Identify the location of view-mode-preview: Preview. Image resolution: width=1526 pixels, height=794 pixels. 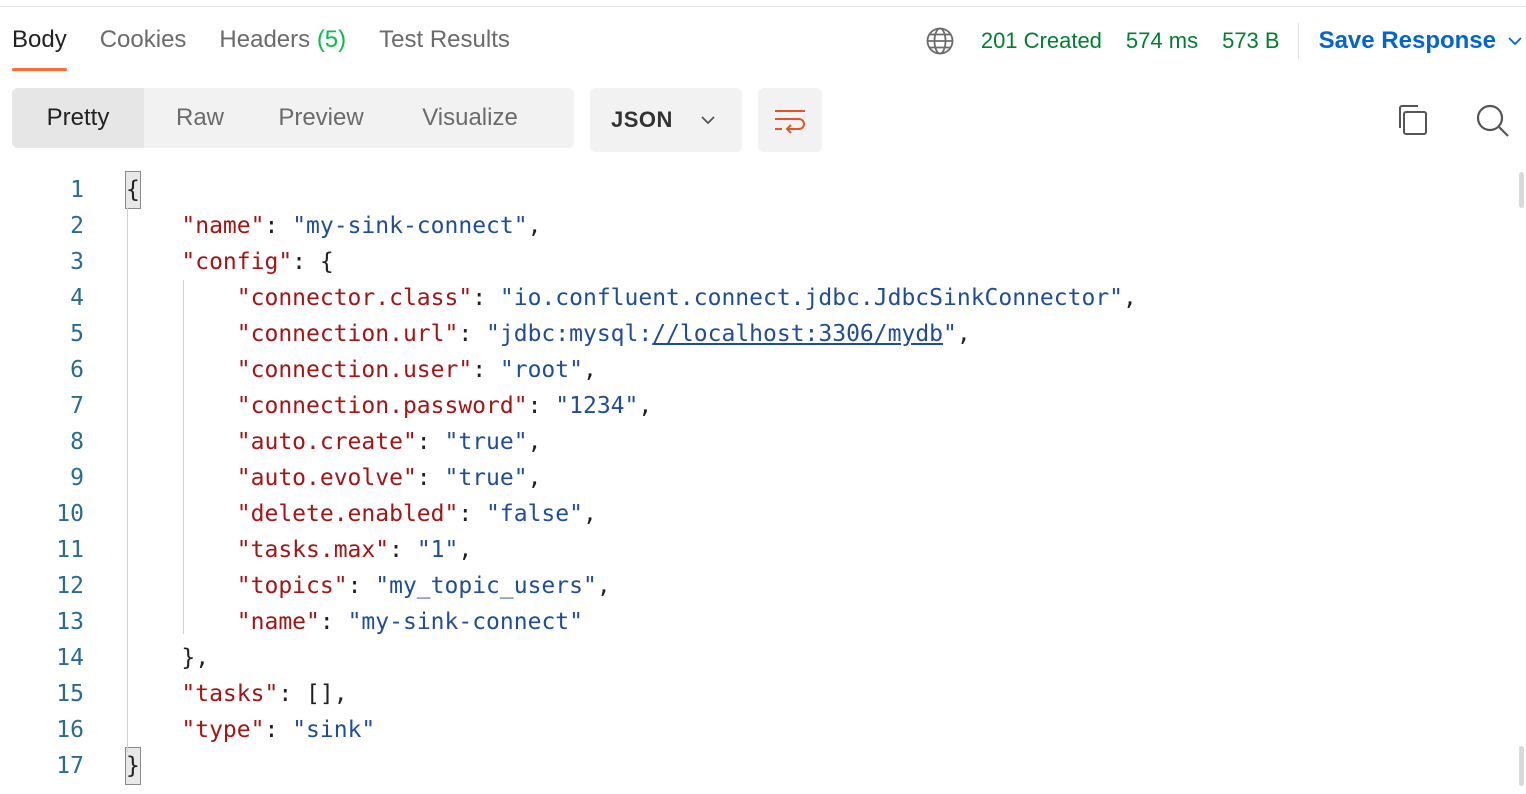
(321, 118).